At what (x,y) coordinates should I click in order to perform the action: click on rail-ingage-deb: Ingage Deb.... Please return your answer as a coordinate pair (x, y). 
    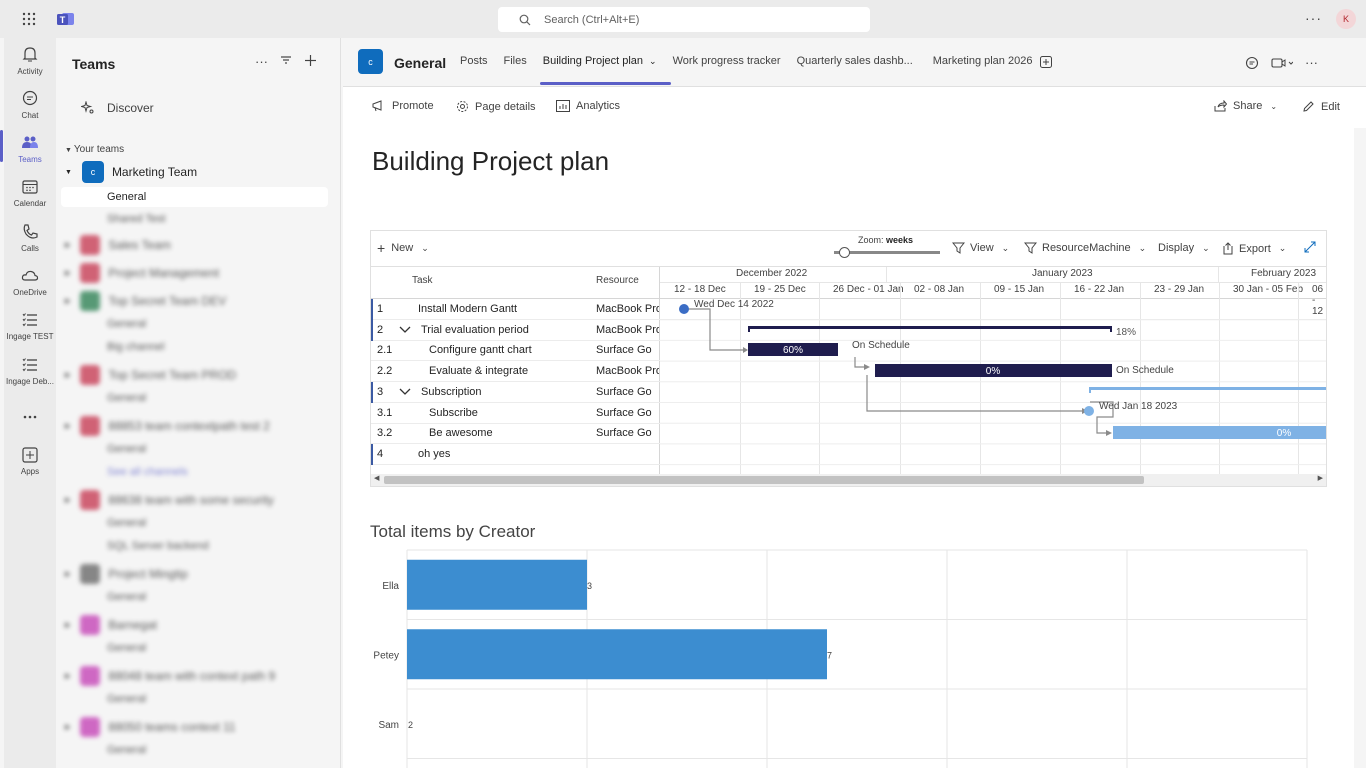
    Looking at the image, I should click on (30, 371).